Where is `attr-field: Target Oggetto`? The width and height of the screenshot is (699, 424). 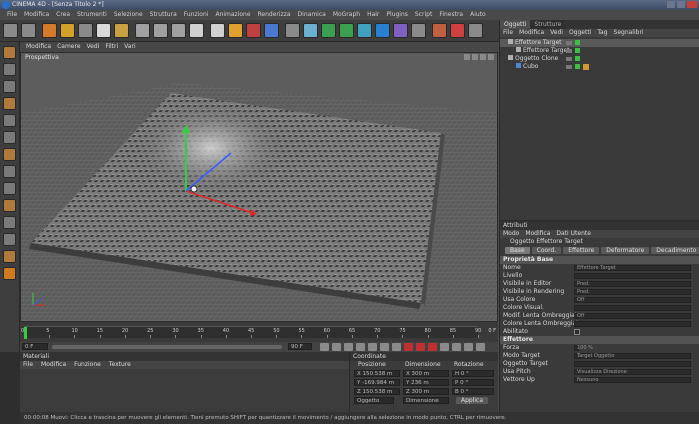
attr-field: Target Oggetto is located at coordinates (632, 356).